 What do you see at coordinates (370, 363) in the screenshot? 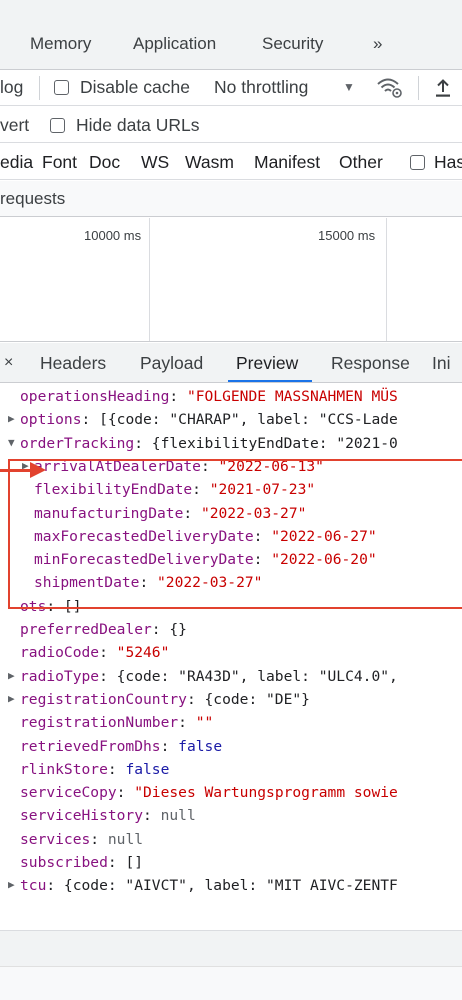
I see `tab-response: Response` at bounding box center [370, 363].